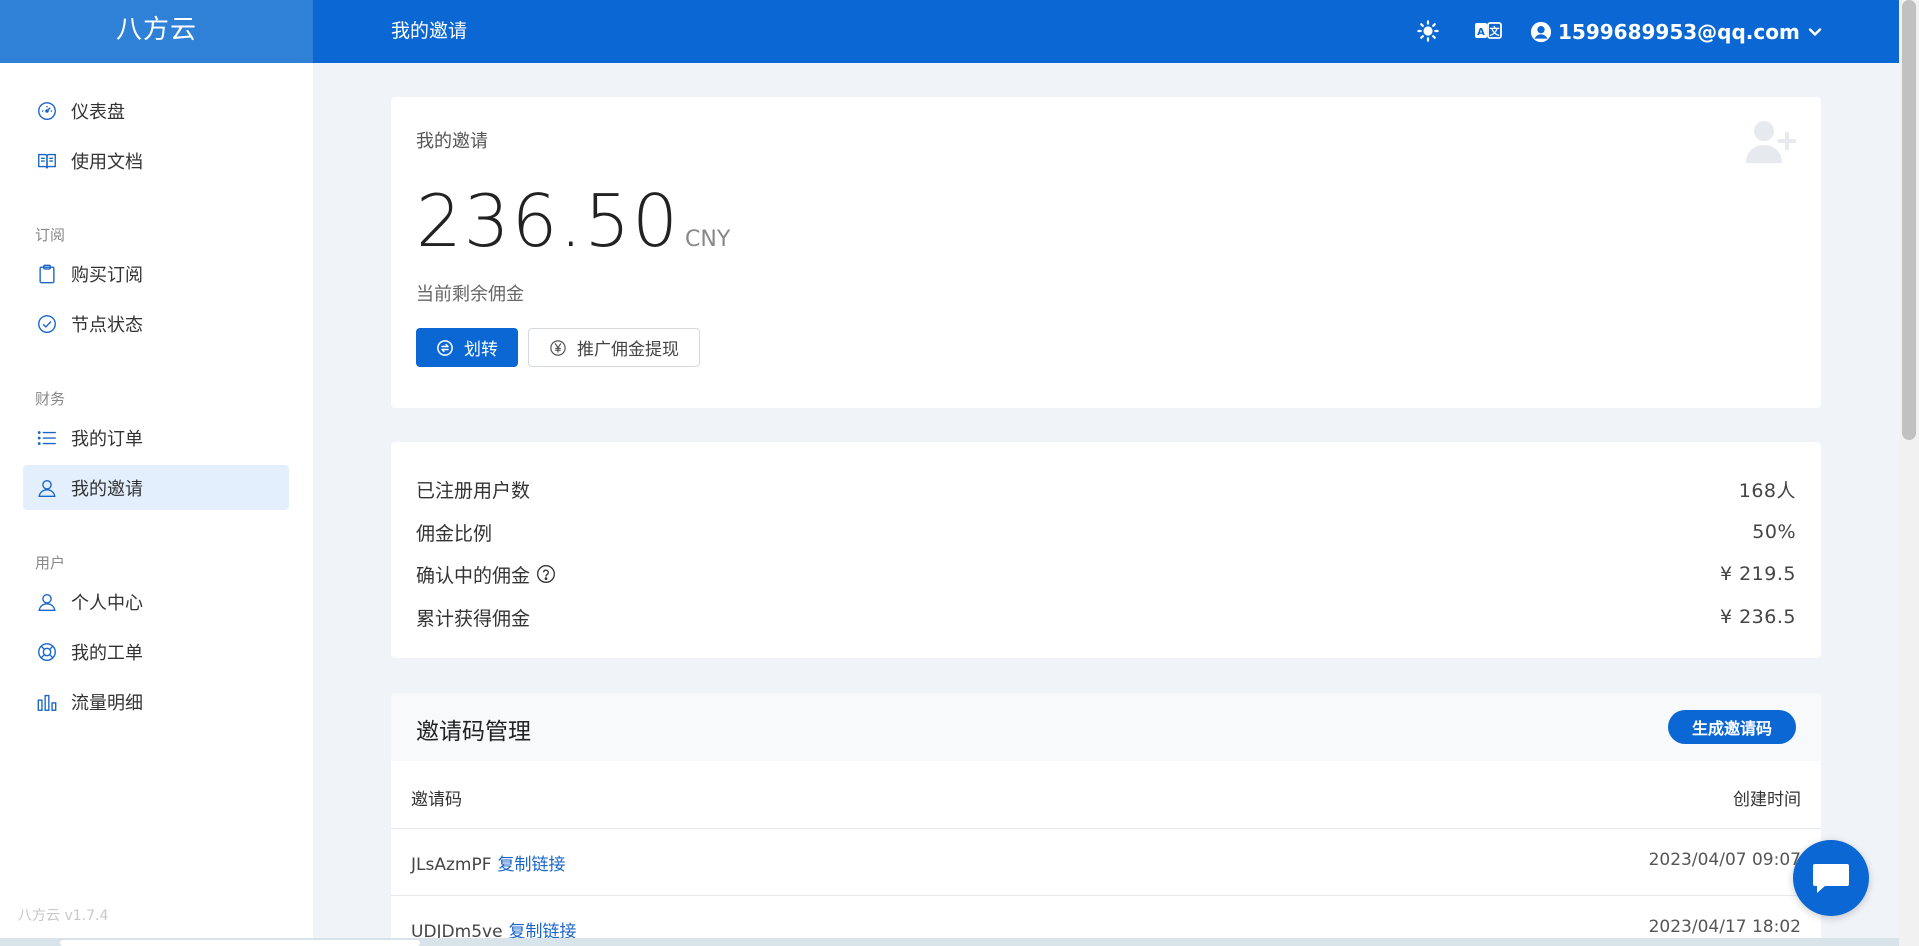 Image resolution: width=1919 pixels, height=946 pixels. I want to click on table-row-created: 2023/04/07 09:07, so click(1724, 860).